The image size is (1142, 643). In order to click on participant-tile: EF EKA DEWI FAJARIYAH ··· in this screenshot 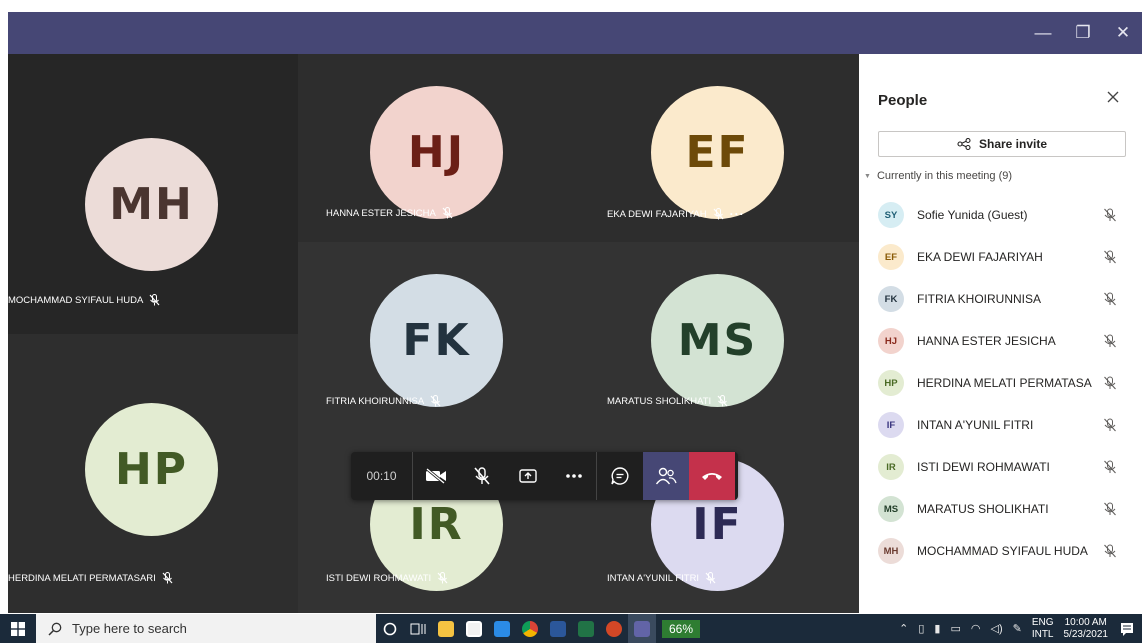, I will do `click(718, 148)`.